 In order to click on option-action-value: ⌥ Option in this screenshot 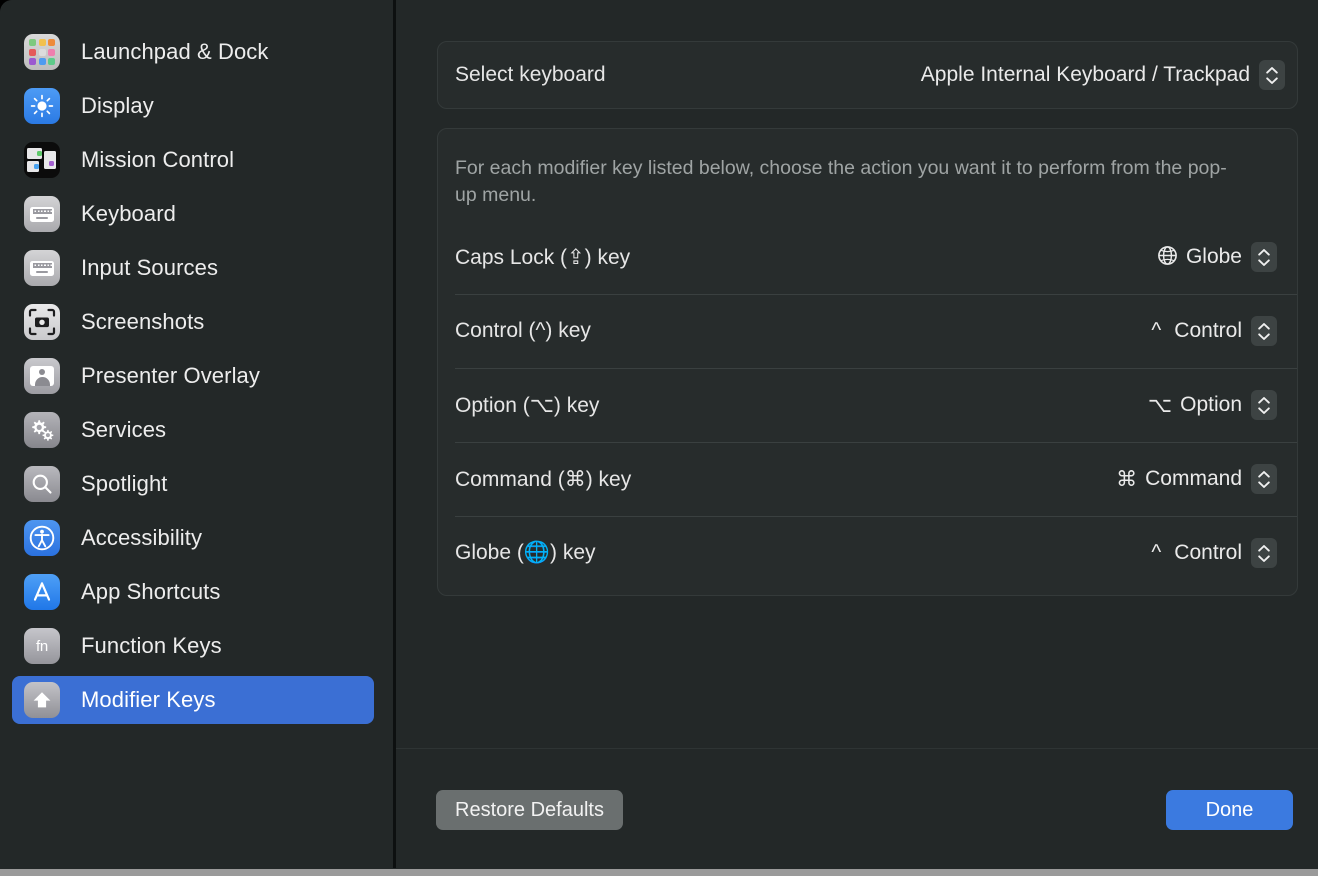, I will do `click(1195, 405)`.